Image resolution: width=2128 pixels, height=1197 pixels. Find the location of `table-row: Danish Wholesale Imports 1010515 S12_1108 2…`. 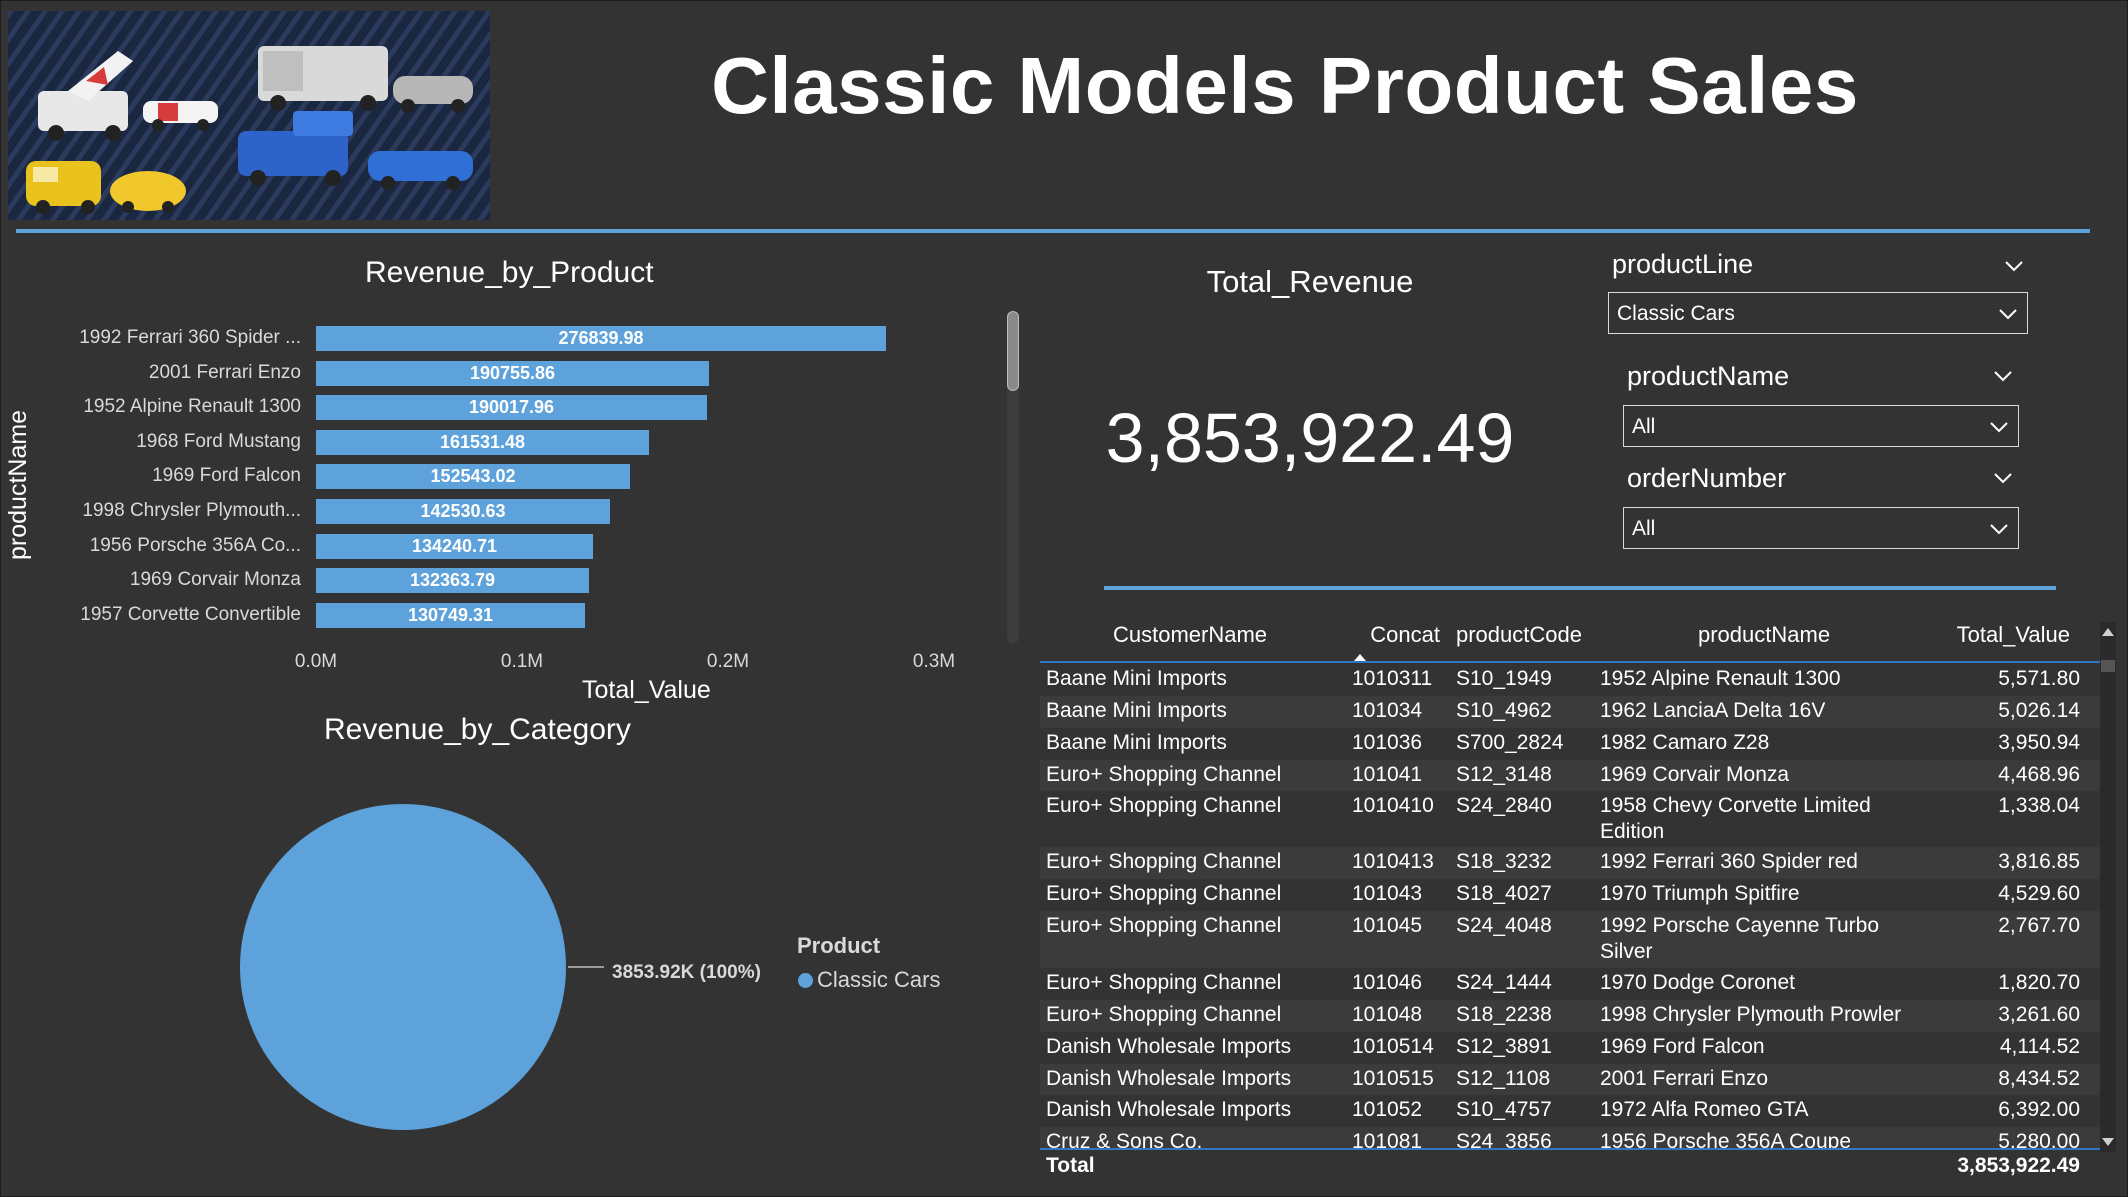

table-row: Danish Wholesale Imports 1010515 S12_1108 2… is located at coordinates (1570, 1079).